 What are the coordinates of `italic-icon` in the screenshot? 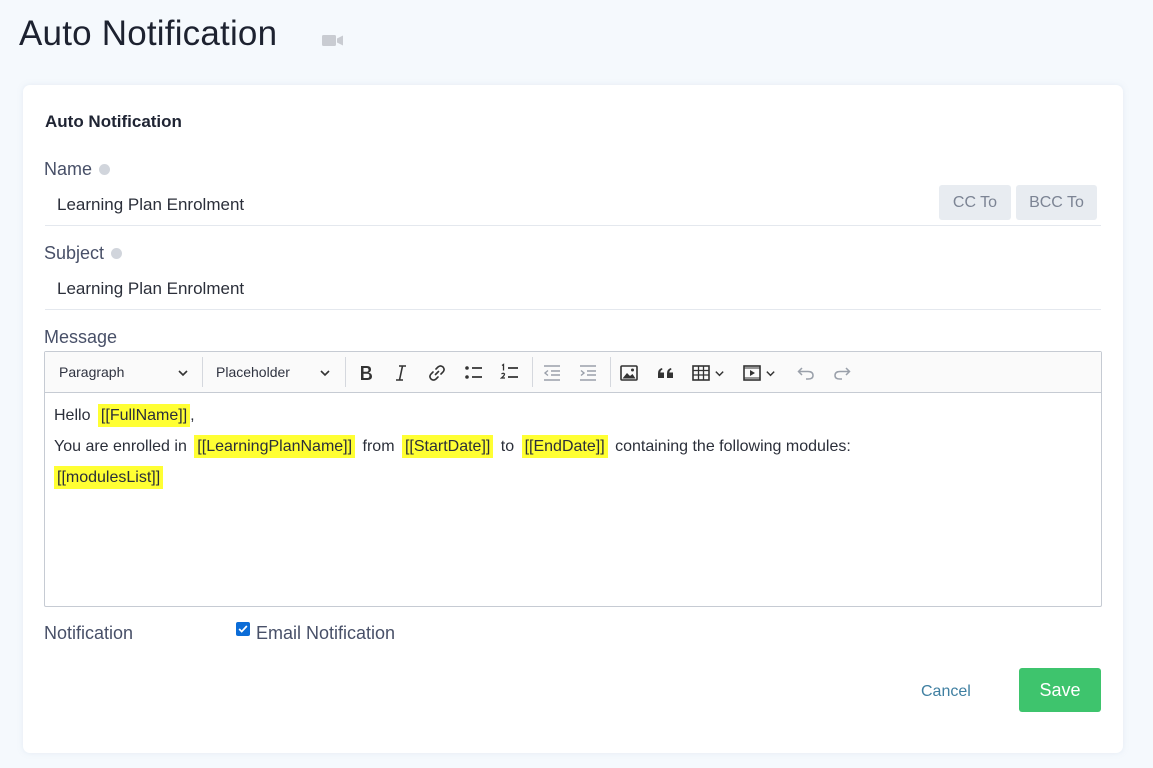 It's located at (401, 373).